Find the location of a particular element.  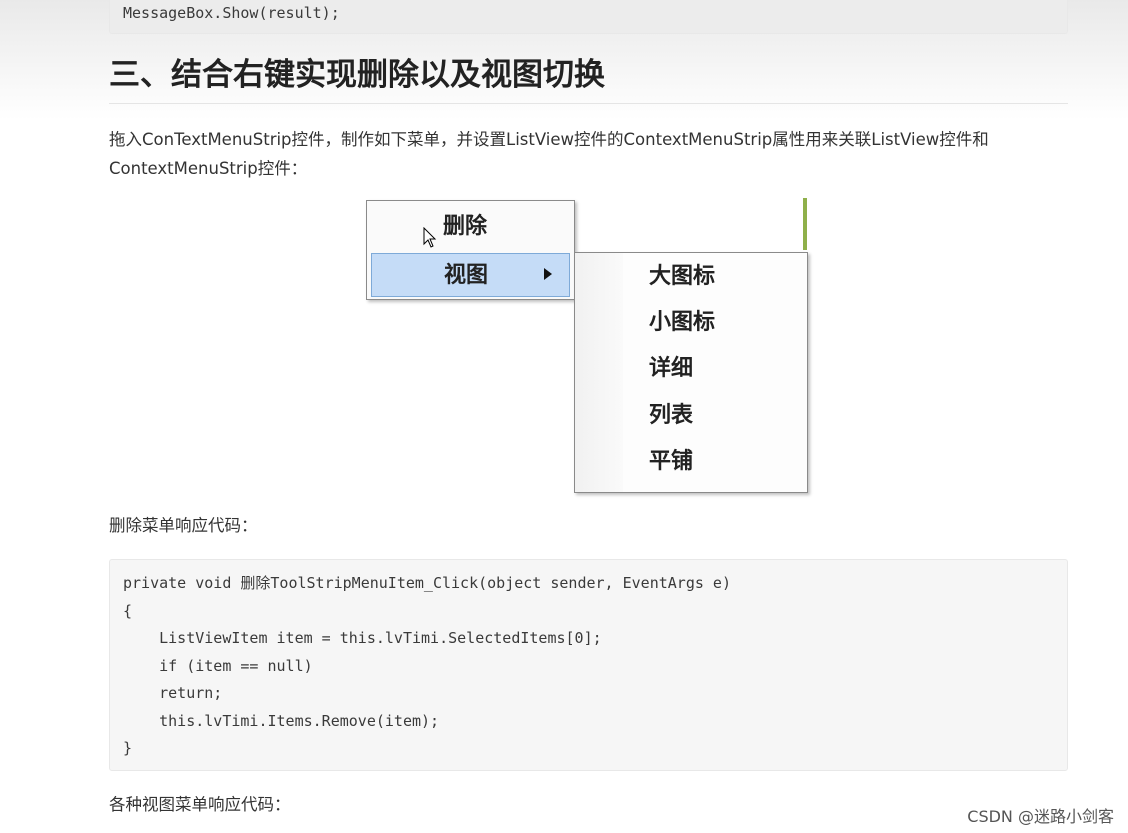

view-caption: 各种视图菜单响应代码： is located at coordinates (200, 804).